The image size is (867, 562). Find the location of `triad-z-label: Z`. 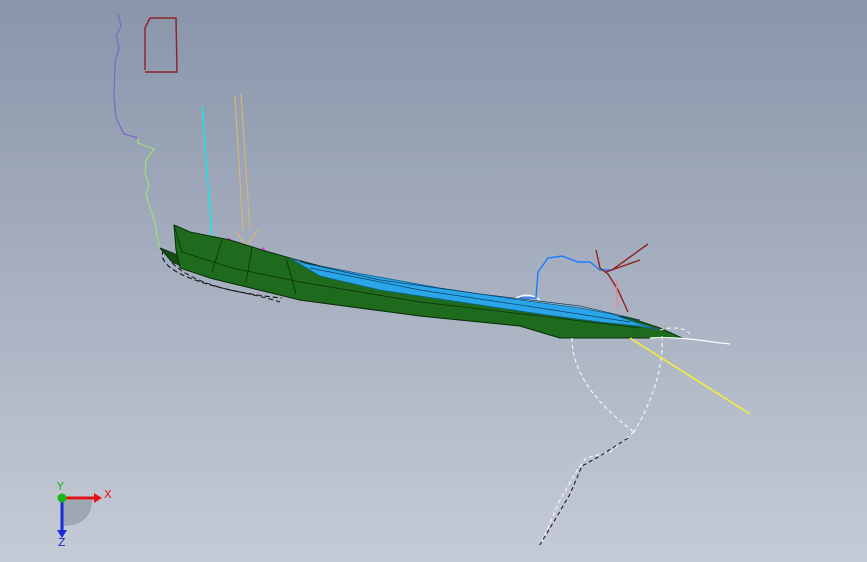

triad-z-label: Z is located at coordinates (62, 542).